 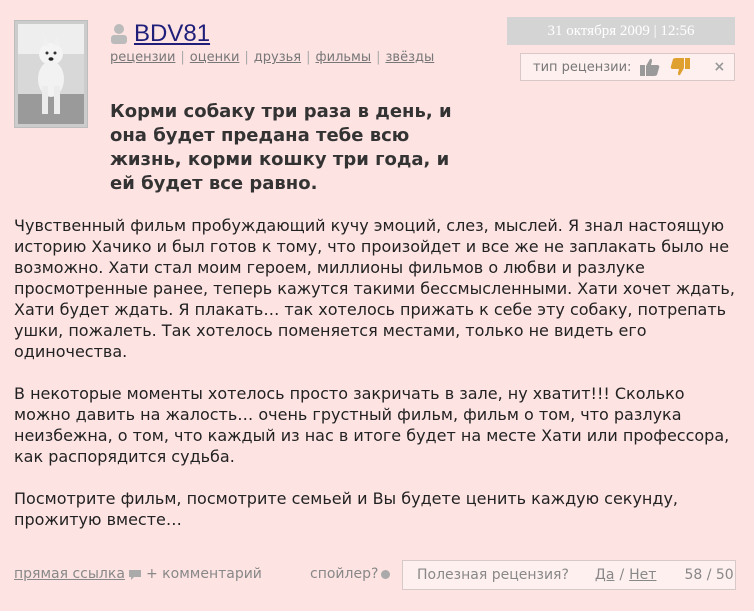 I want to click on useful-no-link: Нет, so click(x=642, y=575).